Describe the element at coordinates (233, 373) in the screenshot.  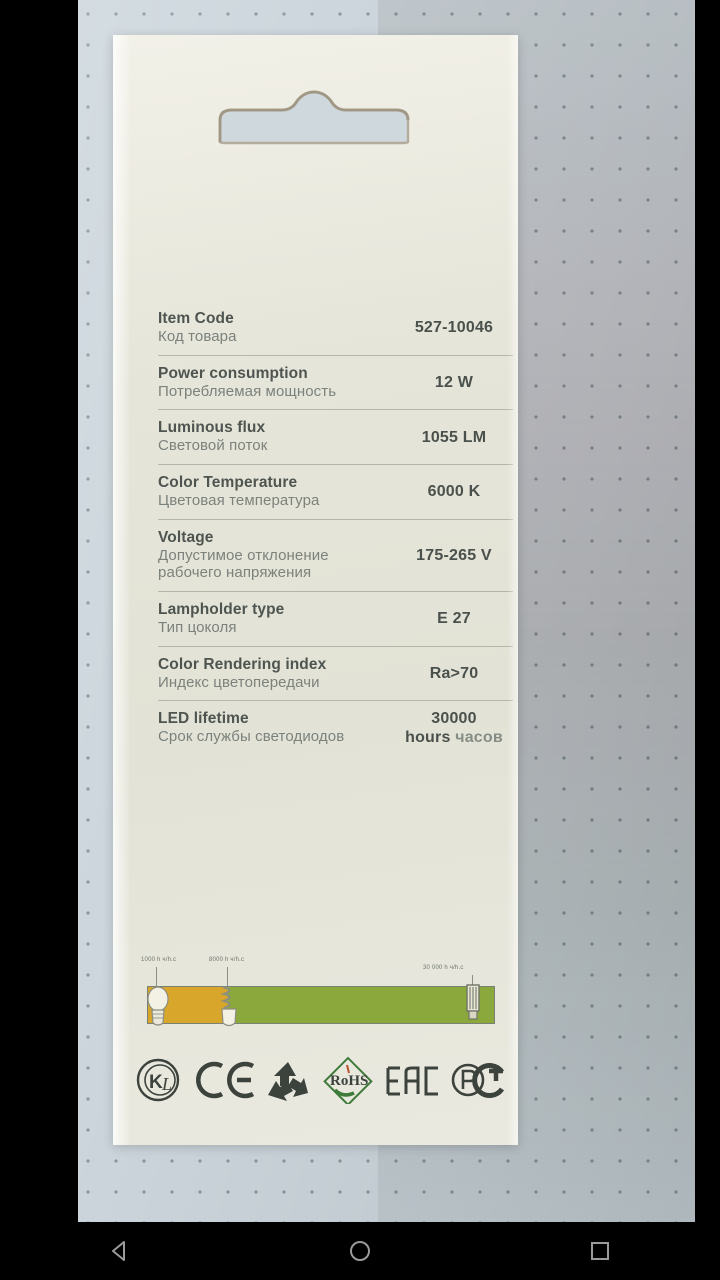
I see `spec-label-en: Power consumption` at that location.